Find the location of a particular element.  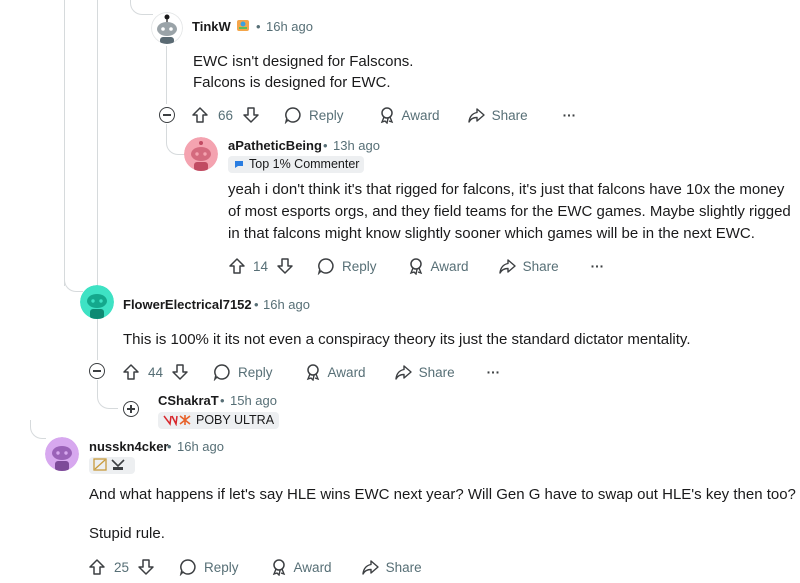

timestamp-flower: 16h ago is located at coordinates (286, 304).